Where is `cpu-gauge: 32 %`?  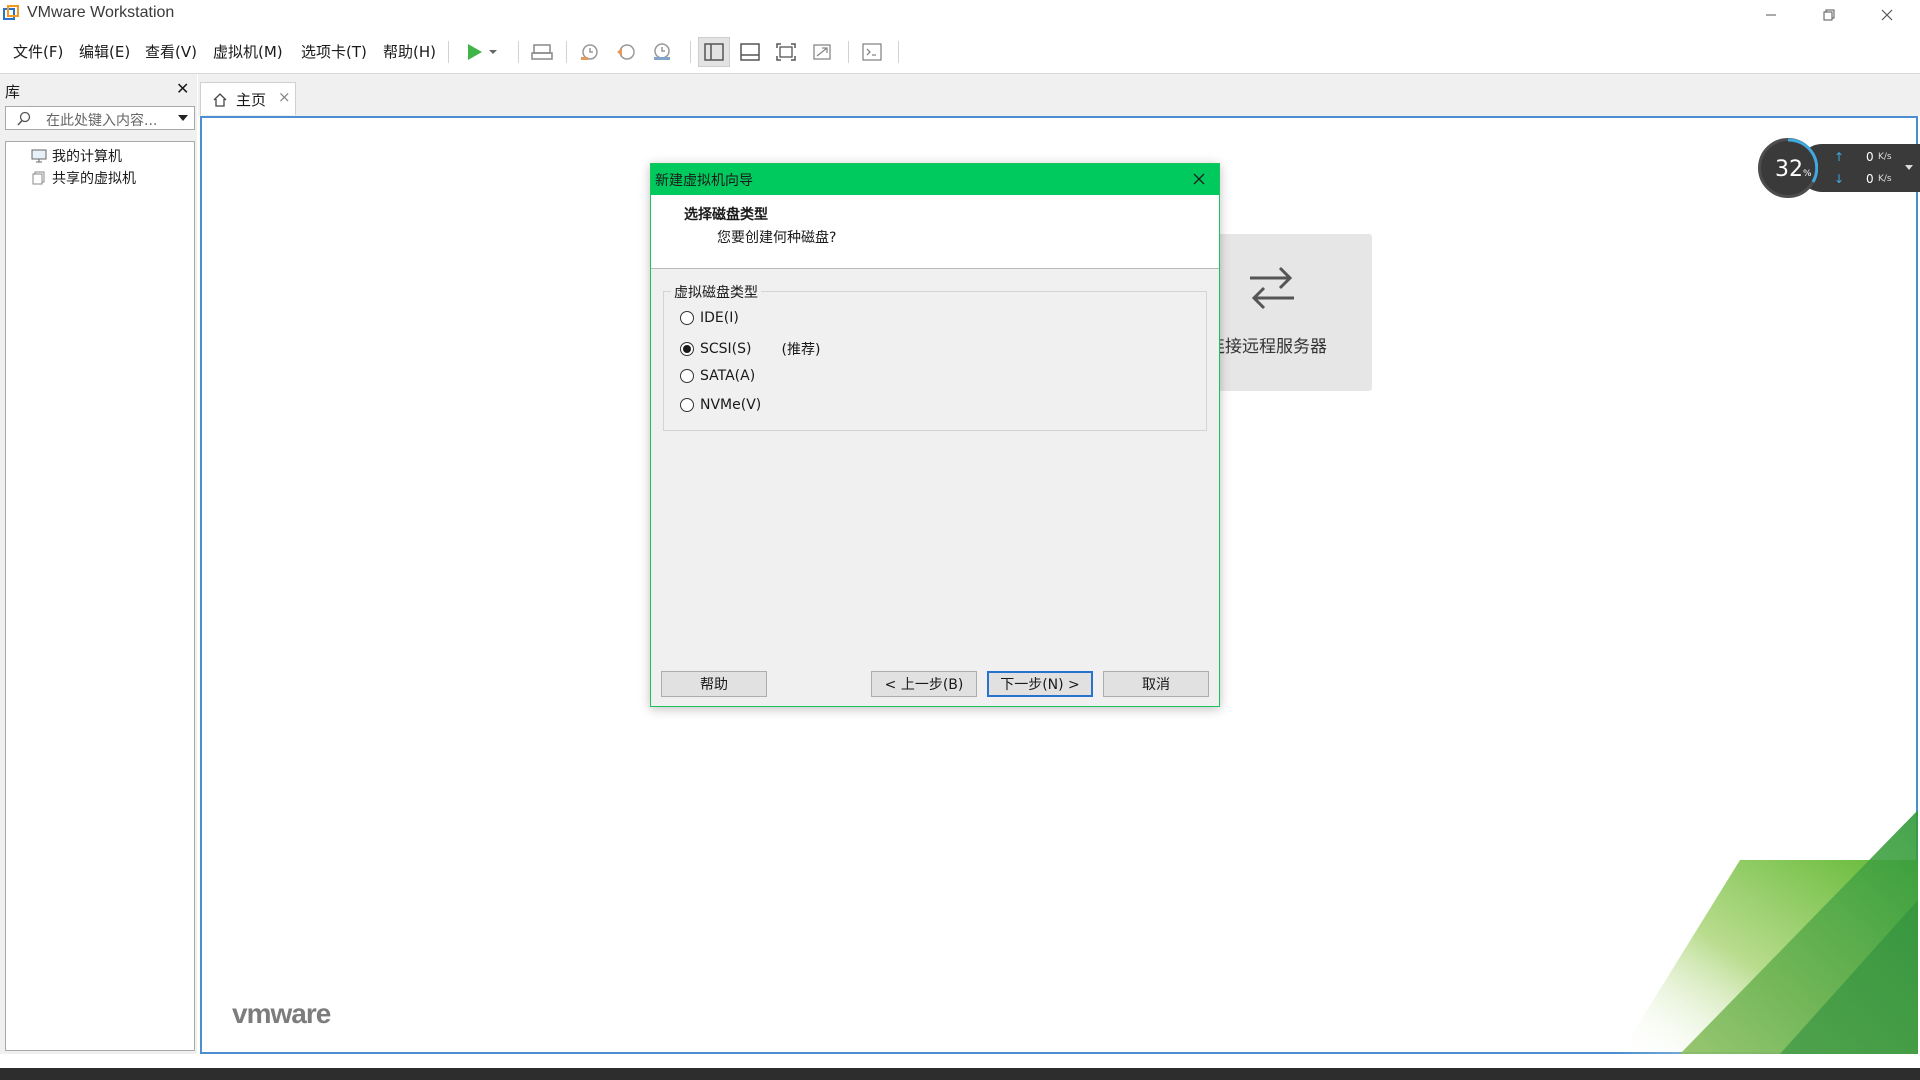
cpu-gauge: 32 % is located at coordinates (1788, 168).